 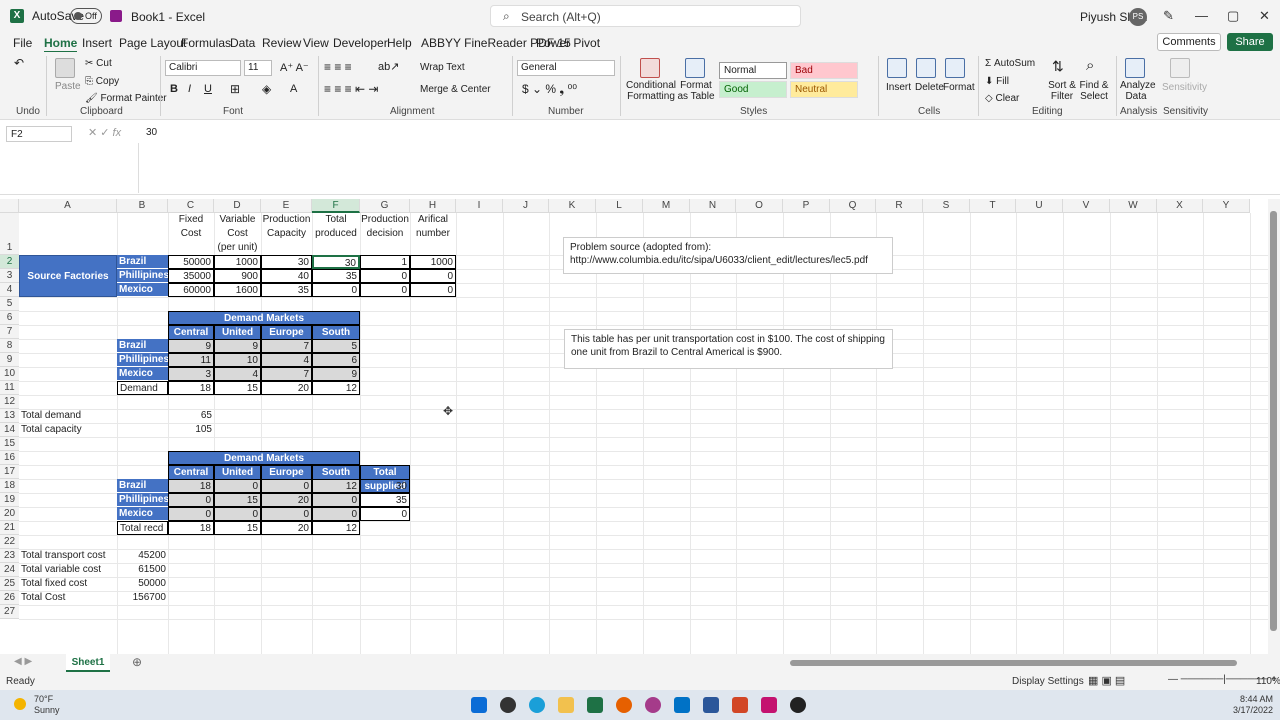 What do you see at coordinates (191, 206) in the screenshot?
I see `column-header: C` at bounding box center [191, 206].